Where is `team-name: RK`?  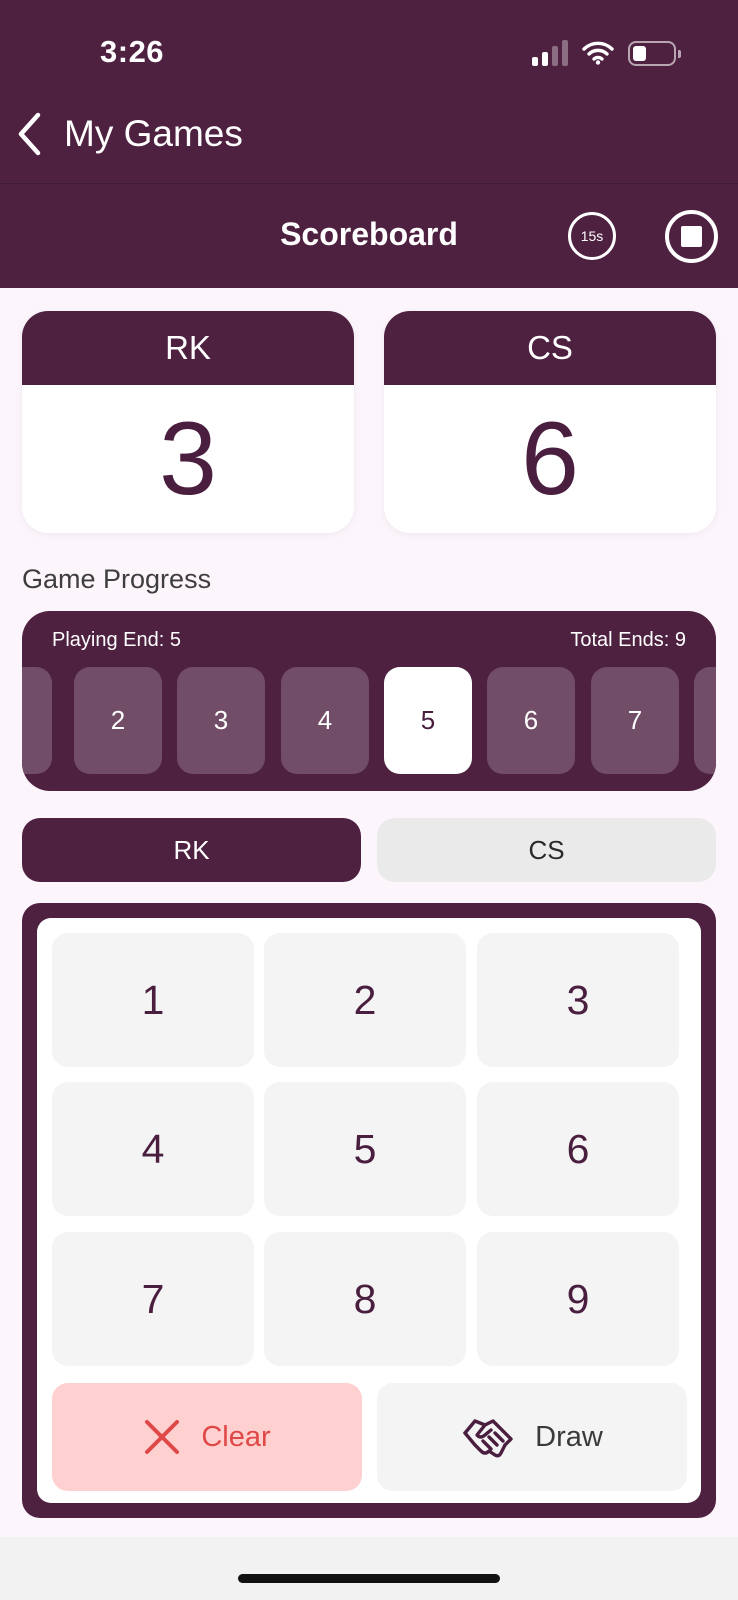
team-name: RK is located at coordinates (188, 348).